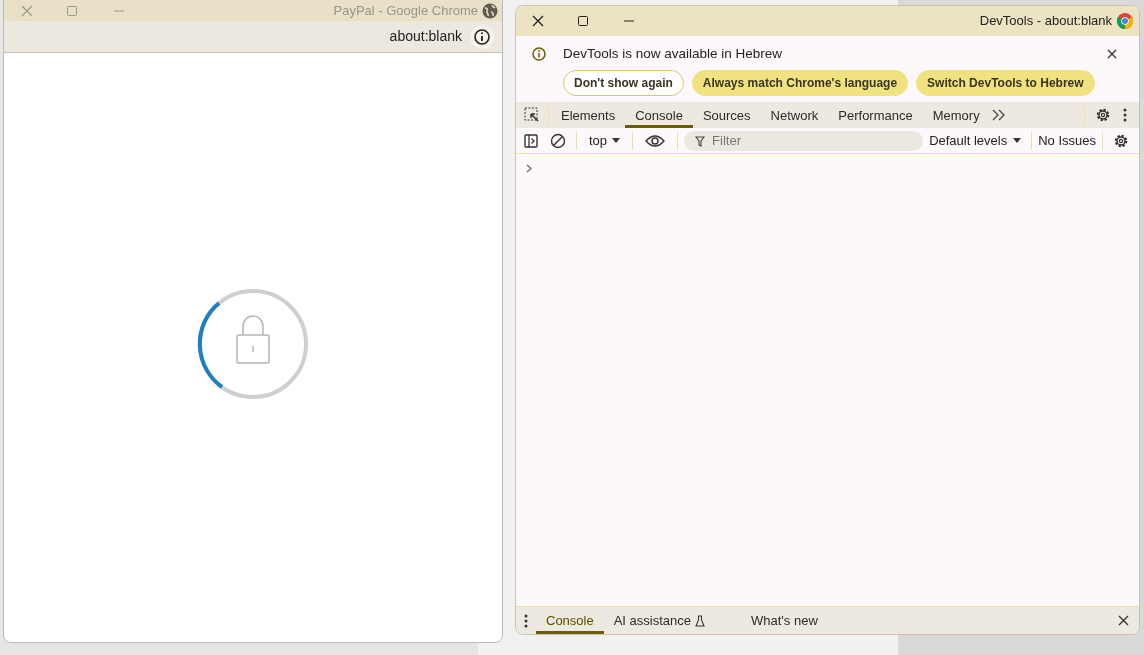 This screenshot has height=655, width=1144. I want to click on drawer-tab: What's new, so click(784, 620).